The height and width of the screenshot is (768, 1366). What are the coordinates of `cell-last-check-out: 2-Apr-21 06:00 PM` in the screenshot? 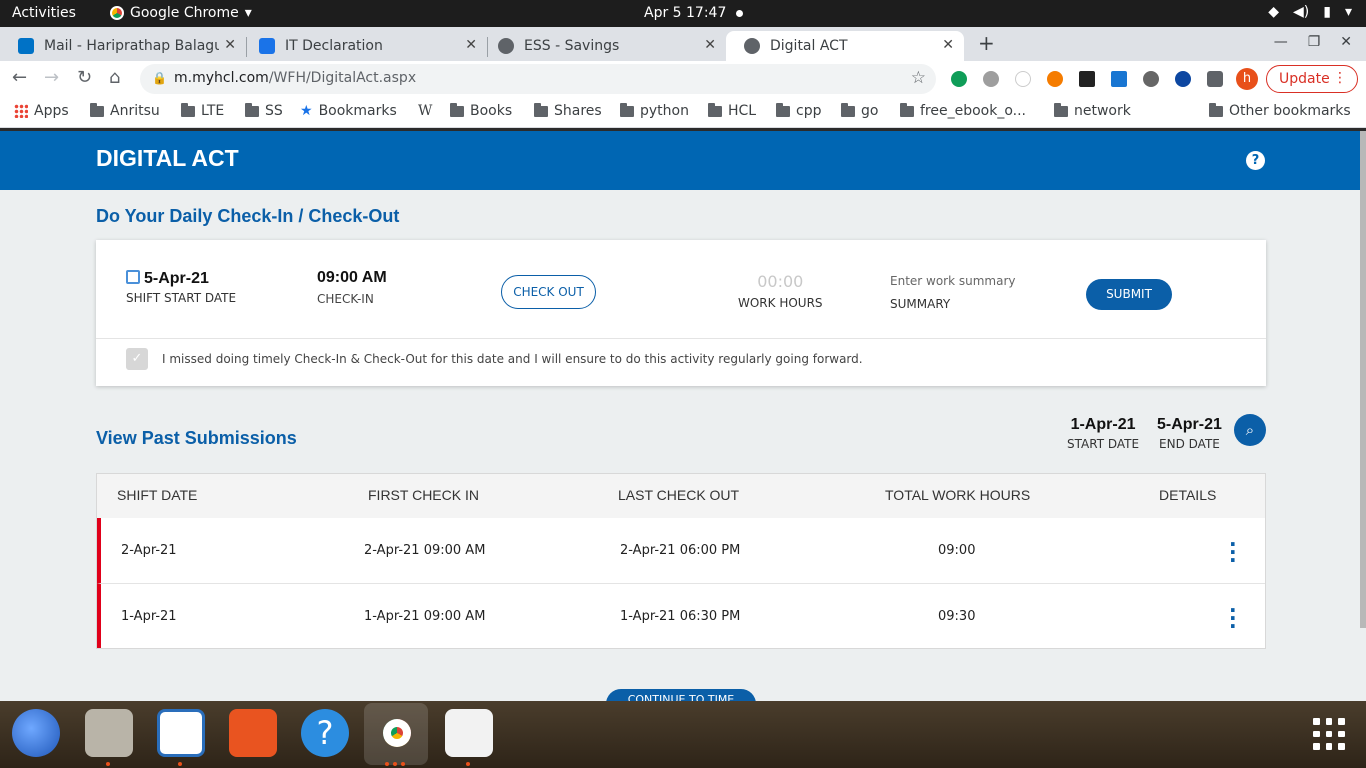 It's located at (680, 550).